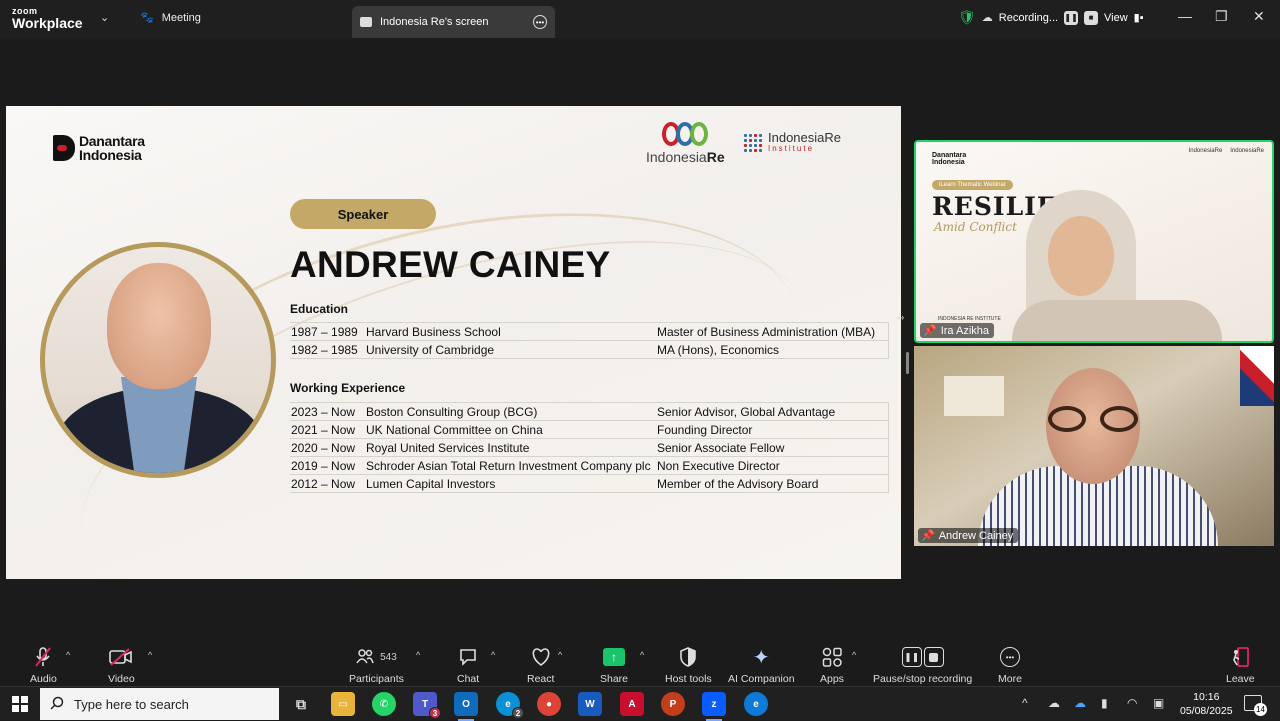 The height and width of the screenshot is (721, 1280). What do you see at coordinates (343, 704) in the screenshot?
I see `file-explorer-icon: ▭` at bounding box center [343, 704].